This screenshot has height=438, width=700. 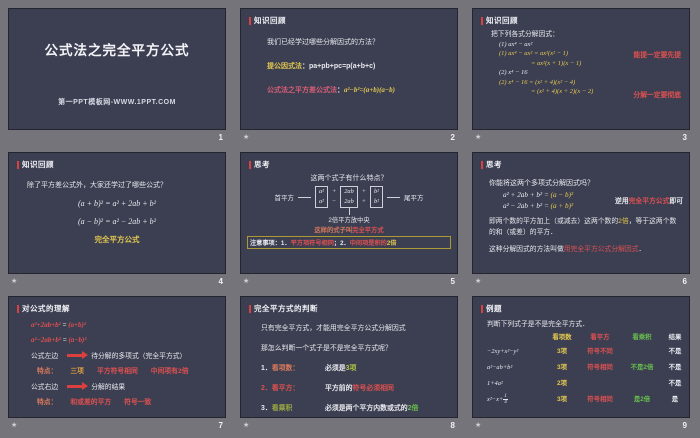 What do you see at coordinates (97, 185) in the screenshot?
I see `question-text: 除了平方差公式外，大家还学过了哪些公式？` at bounding box center [97, 185].